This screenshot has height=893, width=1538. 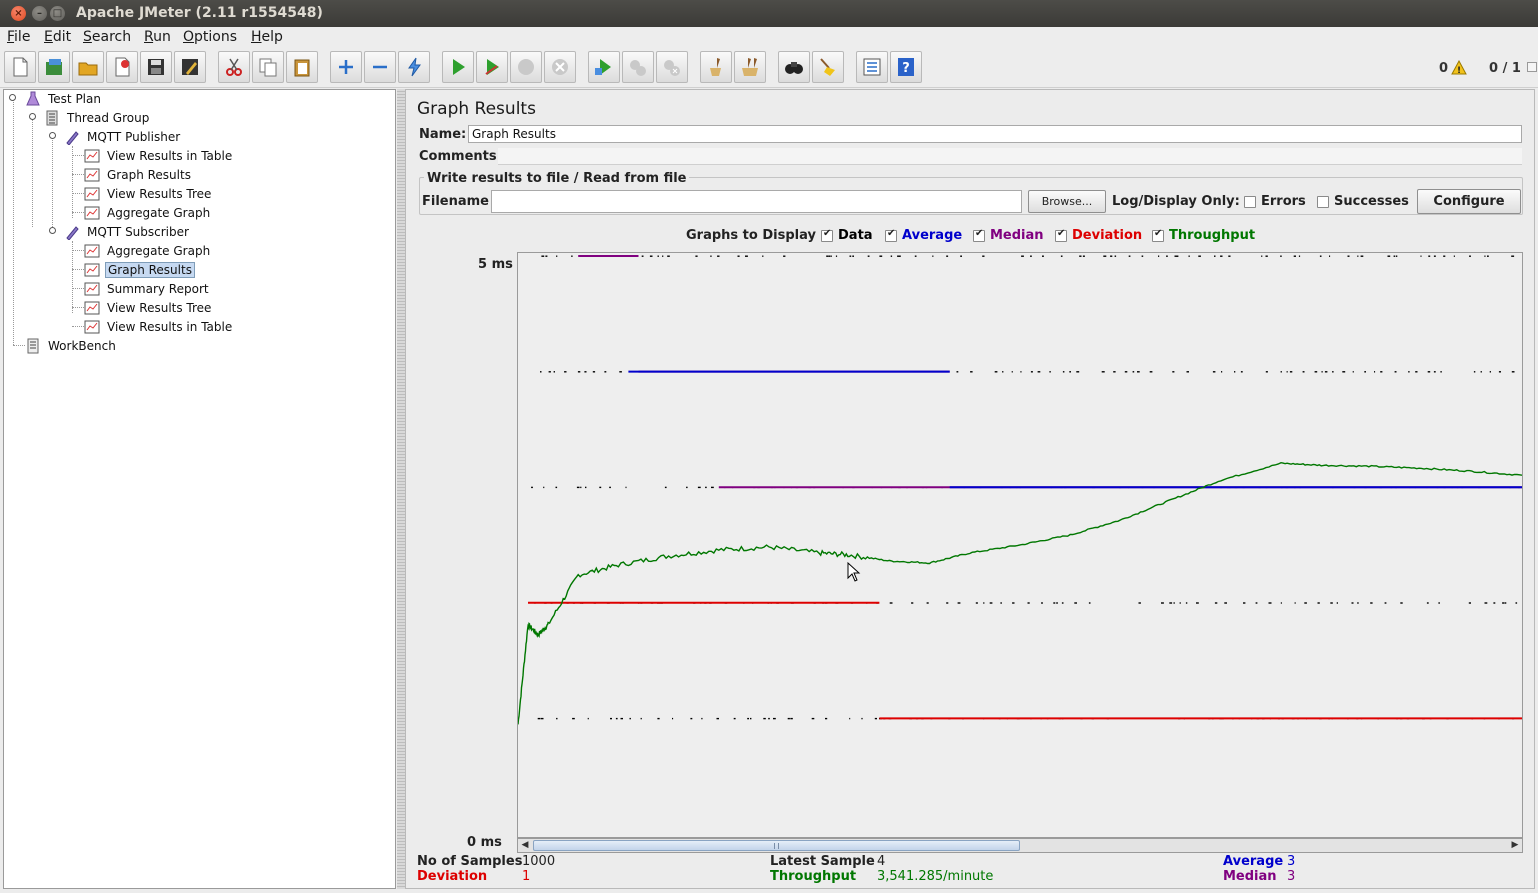 What do you see at coordinates (1469, 201) in the screenshot?
I see `configure-button: Configure` at bounding box center [1469, 201].